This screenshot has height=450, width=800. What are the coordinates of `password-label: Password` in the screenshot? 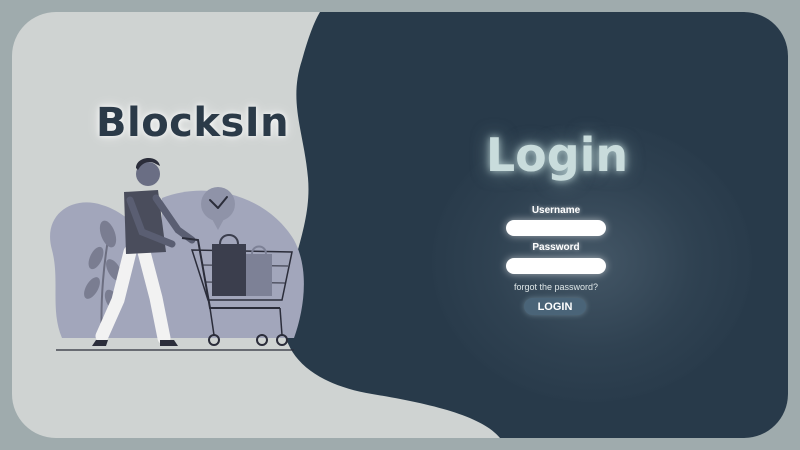 It's located at (556, 247).